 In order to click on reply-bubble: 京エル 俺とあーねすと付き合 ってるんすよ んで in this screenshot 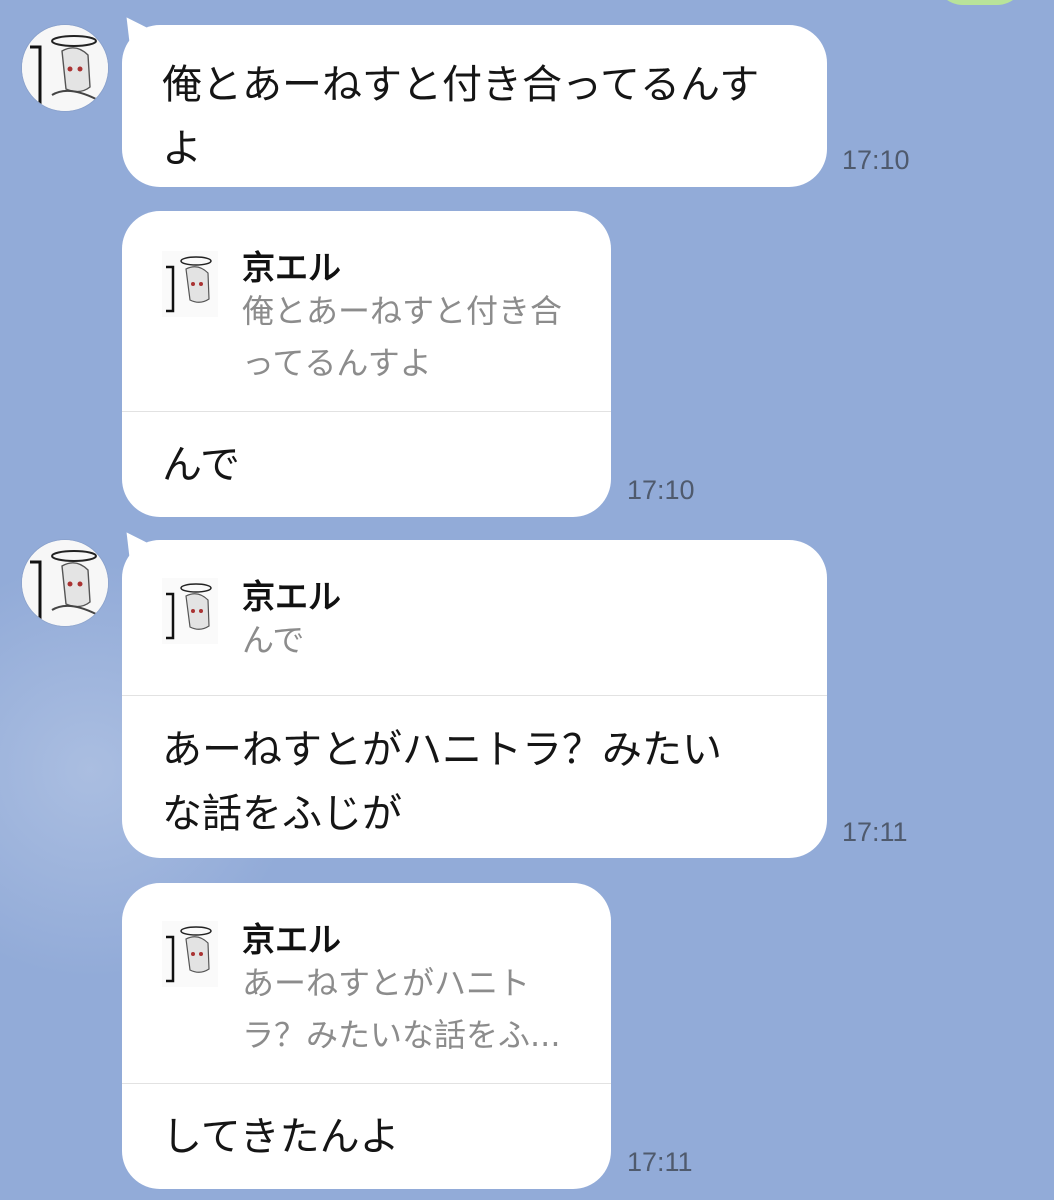, I will do `click(366, 364)`.